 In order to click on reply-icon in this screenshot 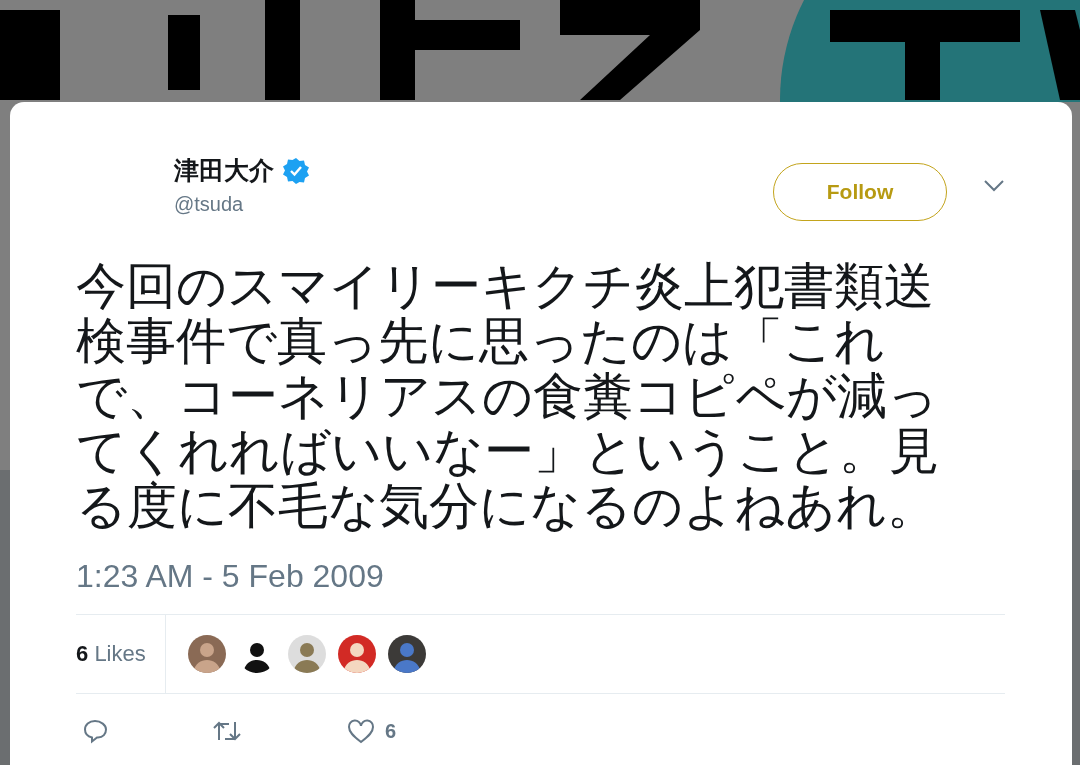, I will do `click(95, 731)`.